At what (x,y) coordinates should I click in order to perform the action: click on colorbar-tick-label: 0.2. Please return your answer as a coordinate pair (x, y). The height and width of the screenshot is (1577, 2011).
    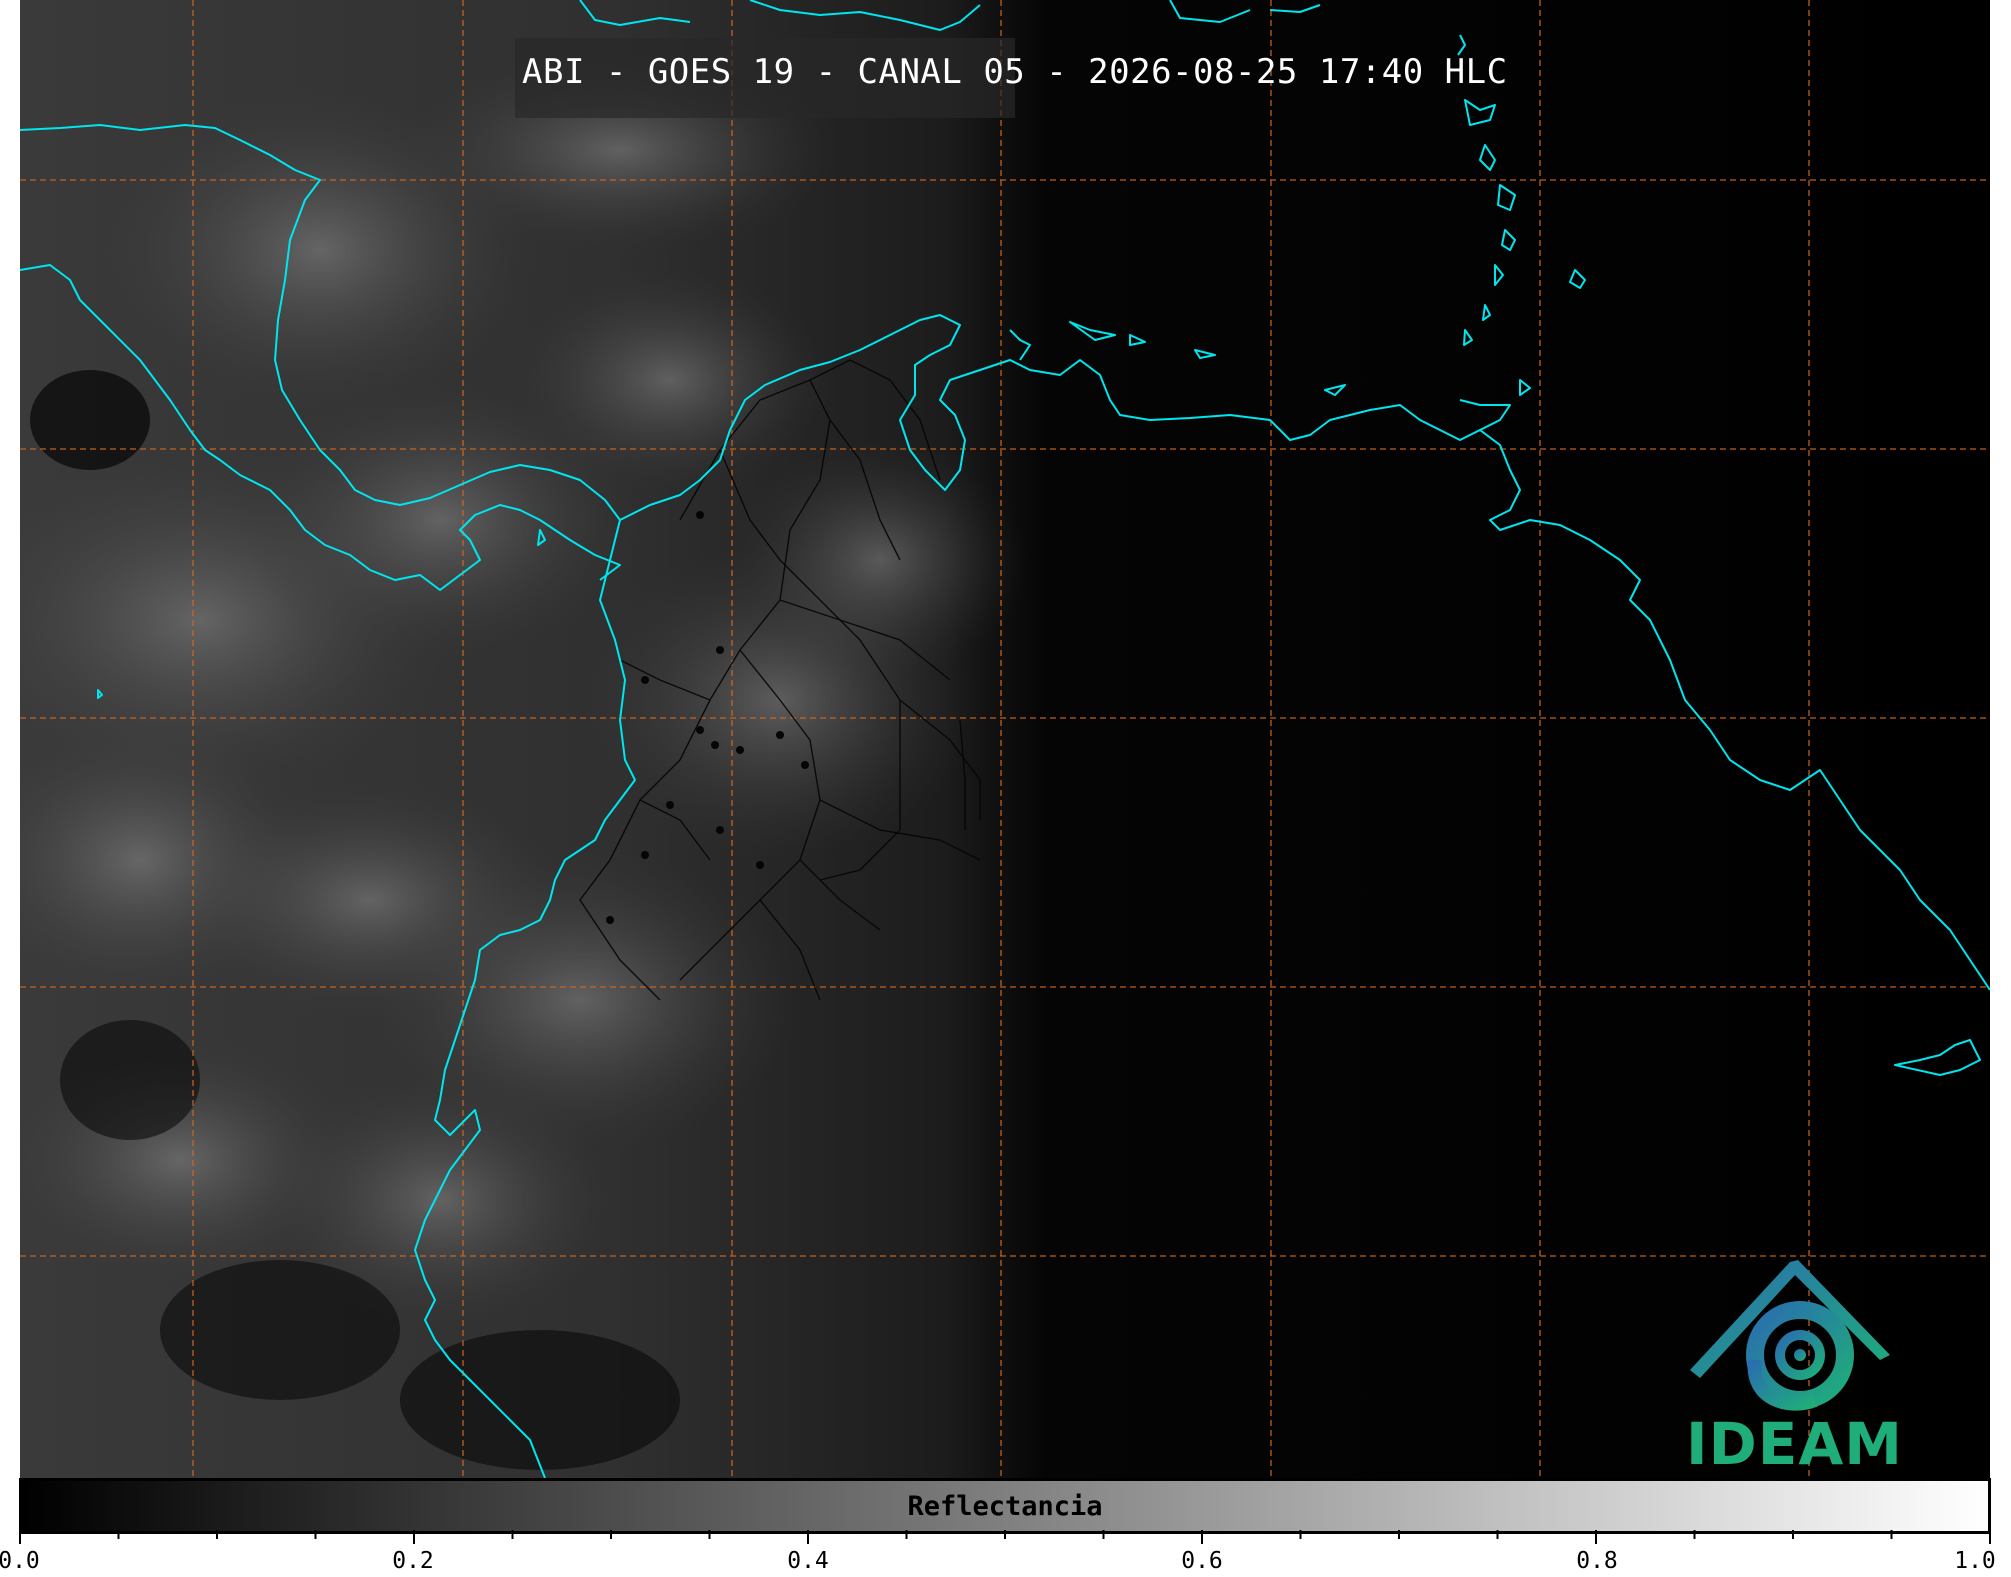
    Looking at the image, I should click on (413, 1561).